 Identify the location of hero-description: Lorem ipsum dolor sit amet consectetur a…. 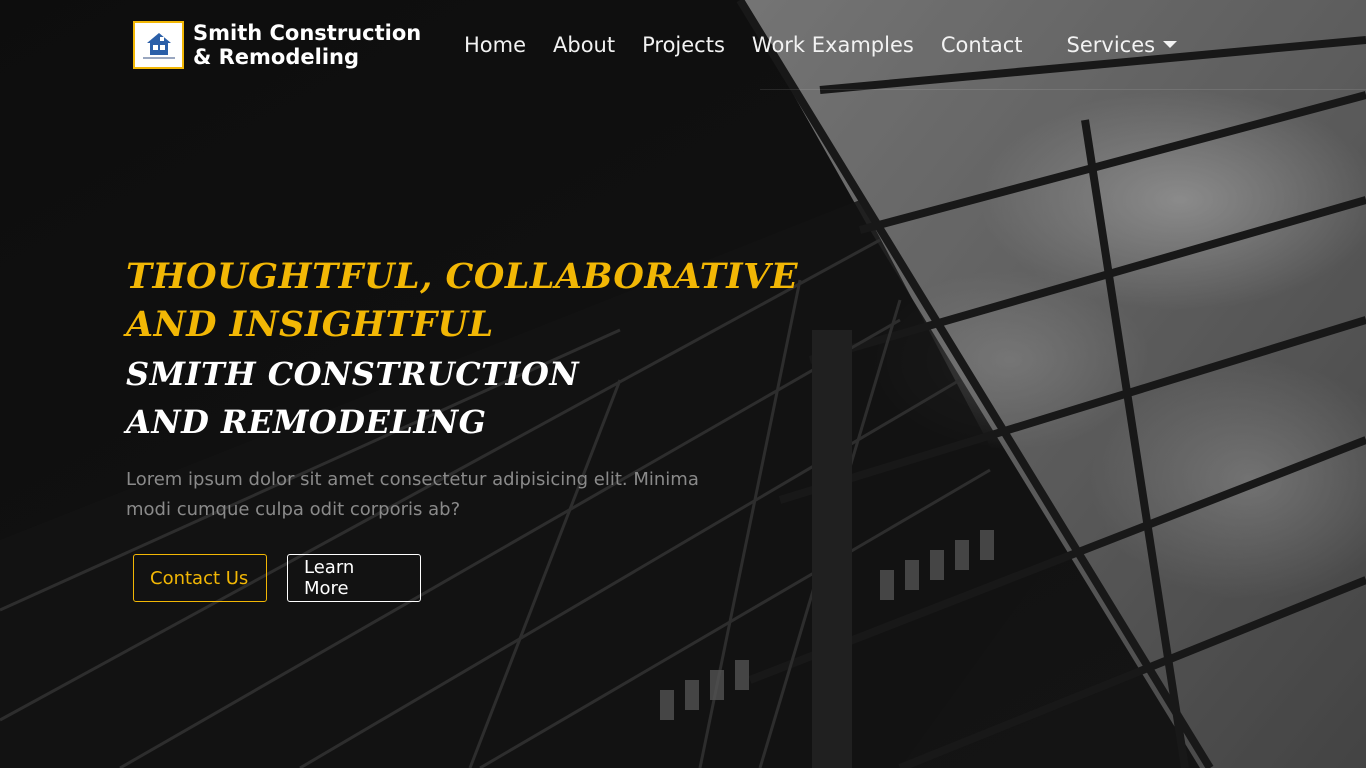
(412, 494).